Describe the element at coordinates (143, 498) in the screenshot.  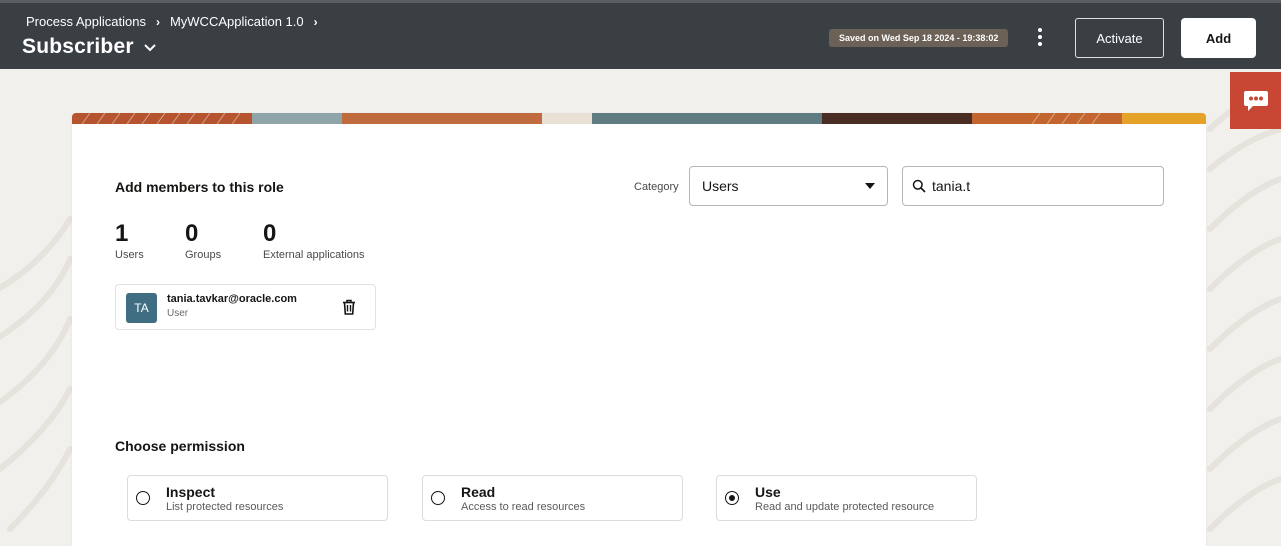
I see `radio-inspect` at that location.